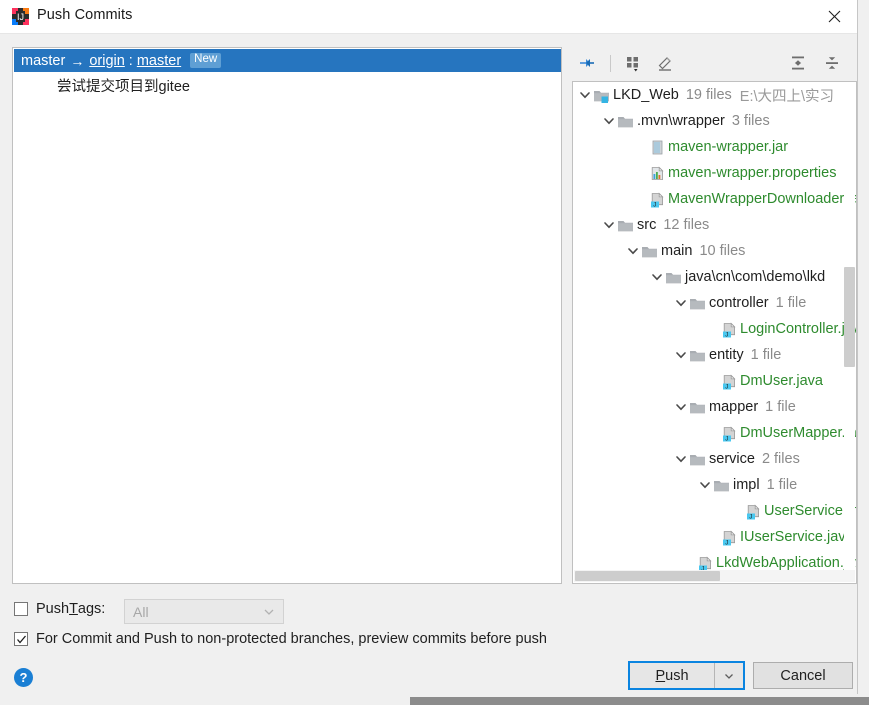  I want to click on tree-row: JUserServiceImpl.java, so click(714, 511).